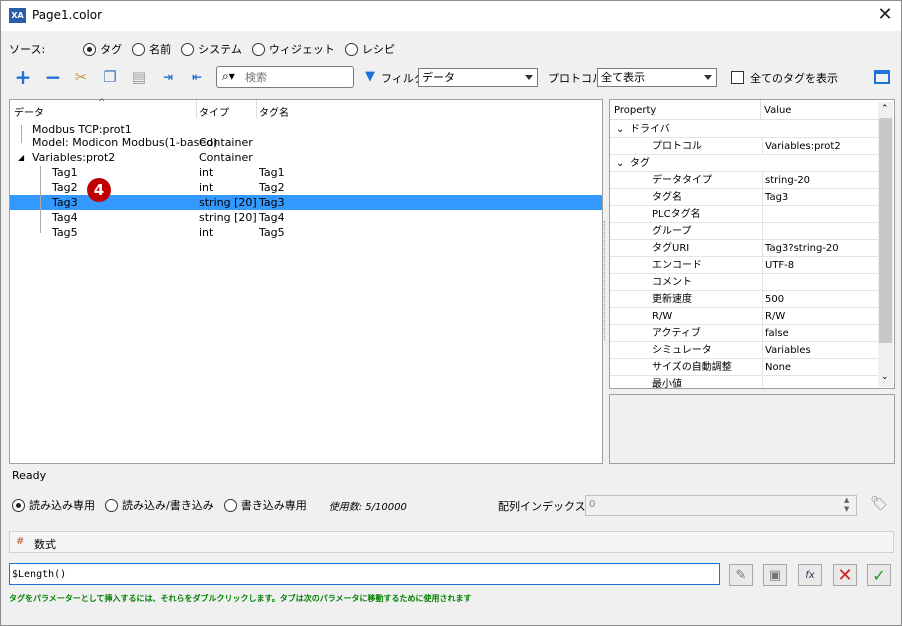  I want to click on panel-toggle-icon, so click(882, 77).